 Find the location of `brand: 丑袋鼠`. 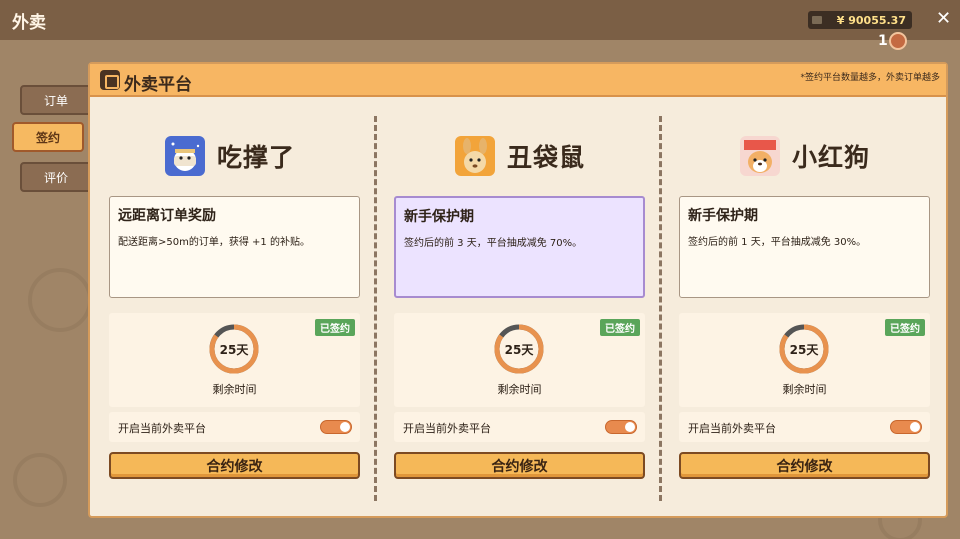

brand: 丑袋鼠 is located at coordinates (520, 156).